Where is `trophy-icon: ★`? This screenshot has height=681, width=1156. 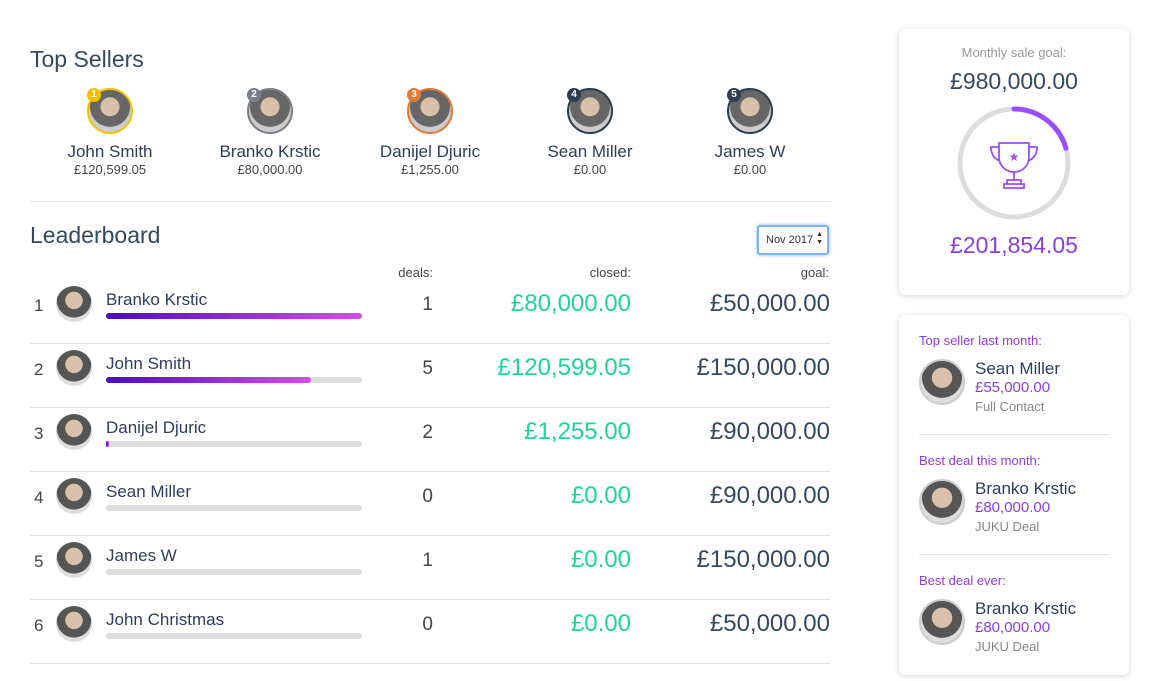 trophy-icon: ★ is located at coordinates (1014, 165).